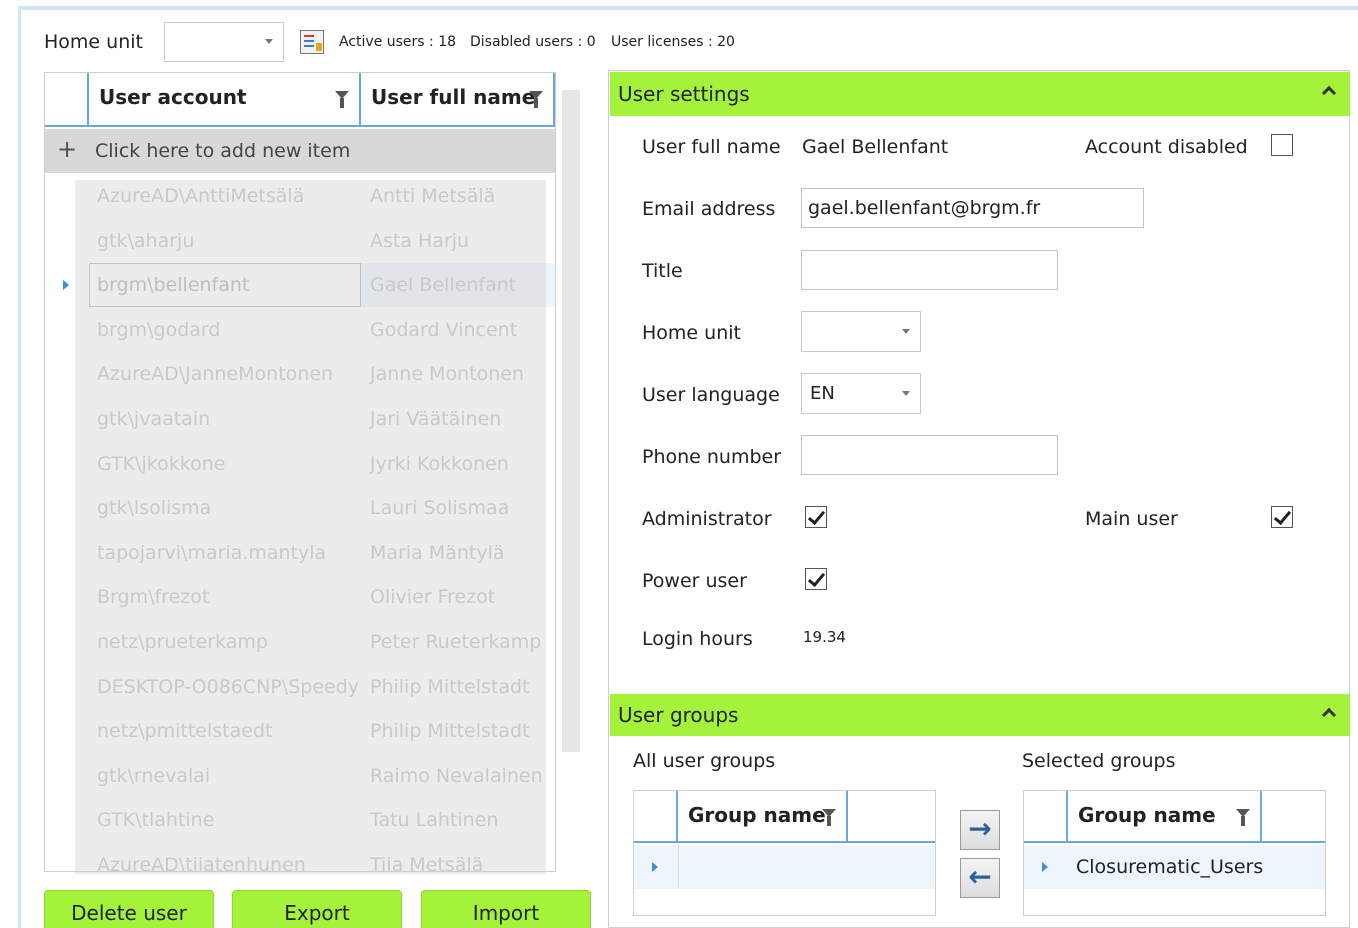  I want to click on user-account-cell: GTK\tlahtine, so click(156, 820).